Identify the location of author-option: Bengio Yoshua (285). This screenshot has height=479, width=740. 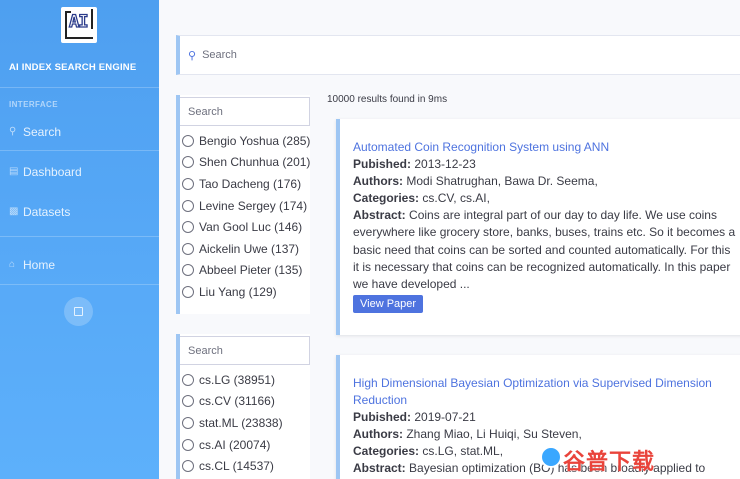
(245, 141).